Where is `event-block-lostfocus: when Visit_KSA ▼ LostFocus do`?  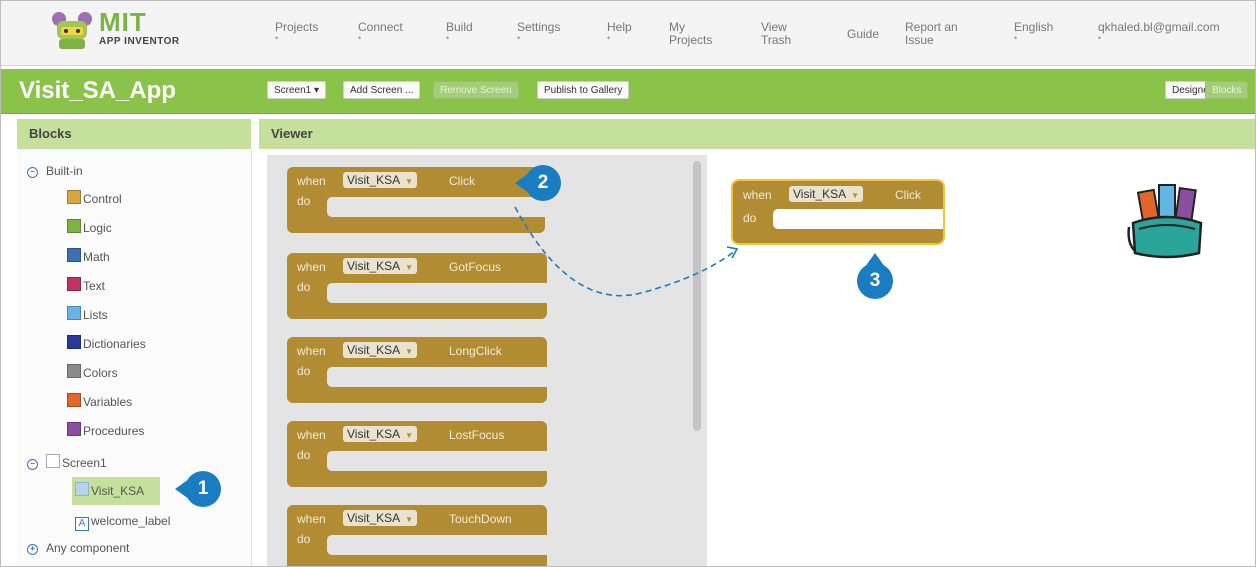
event-block-lostfocus: when Visit_KSA ▼ LostFocus do is located at coordinates (417, 454).